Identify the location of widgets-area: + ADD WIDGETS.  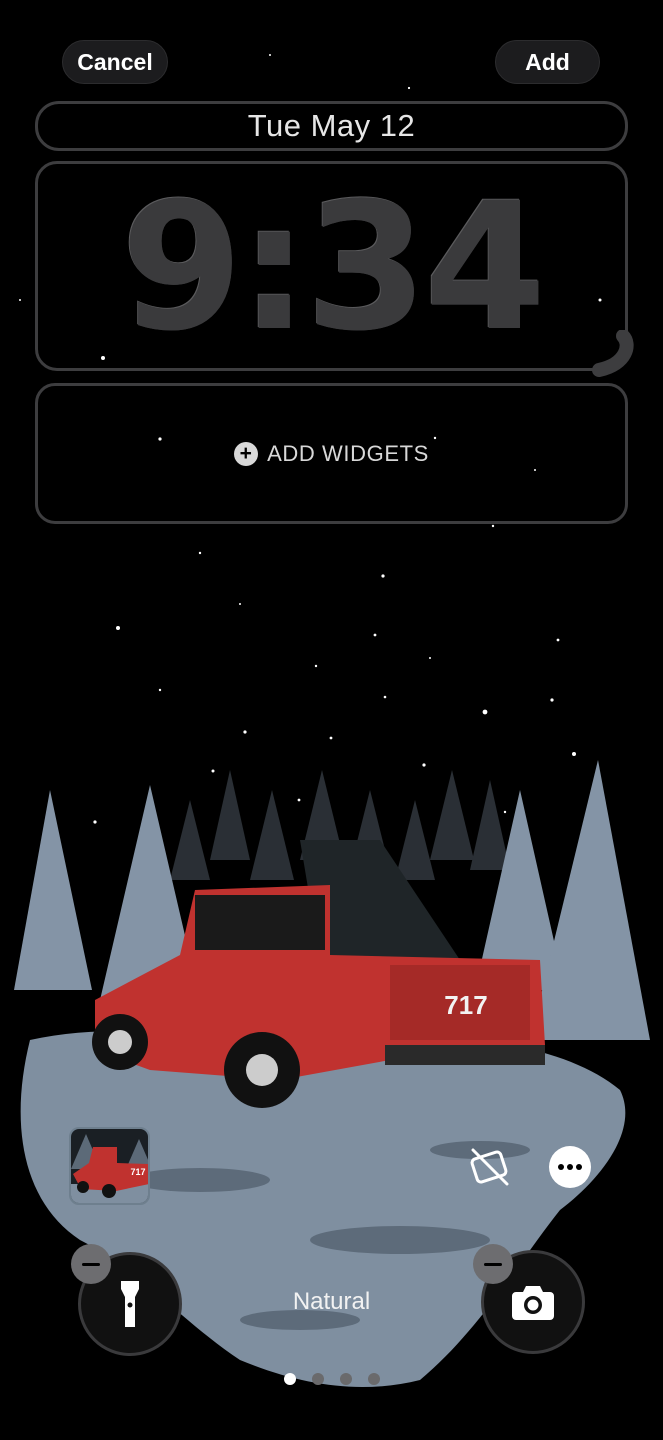
(331, 453).